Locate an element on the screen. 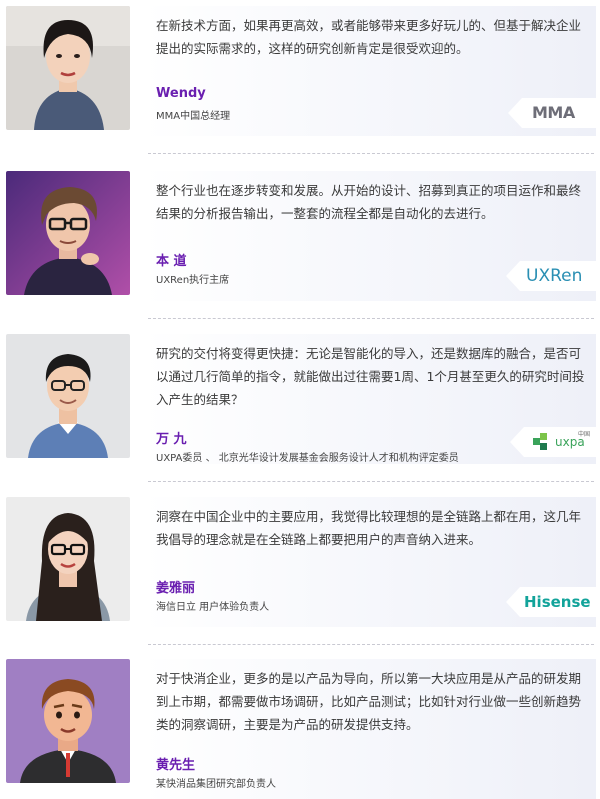 This screenshot has width=600, height=799. portrait-woman-glasses-photo-icon is located at coordinates (68, 559).